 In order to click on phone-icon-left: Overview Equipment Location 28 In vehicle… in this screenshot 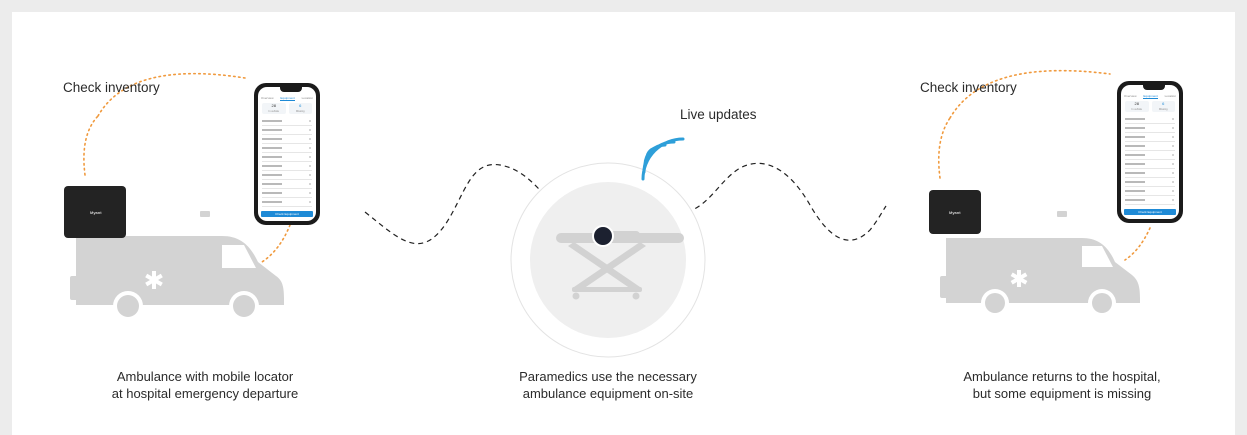, I will do `click(287, 154)`.